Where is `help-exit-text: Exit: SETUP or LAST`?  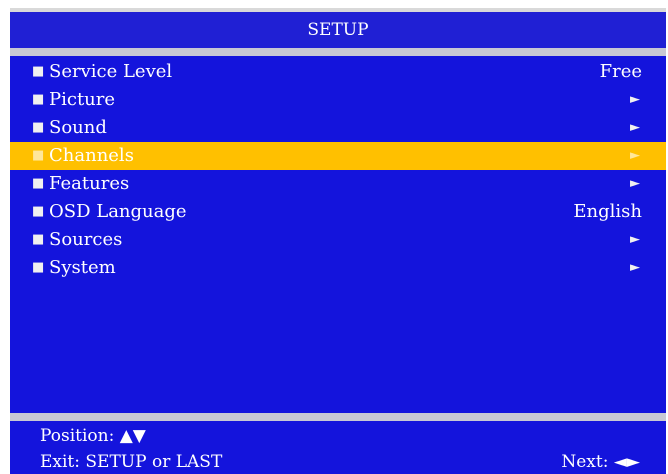
help-exit-text: Exit: SETUP or LAST is located at coordinates (131, 462).